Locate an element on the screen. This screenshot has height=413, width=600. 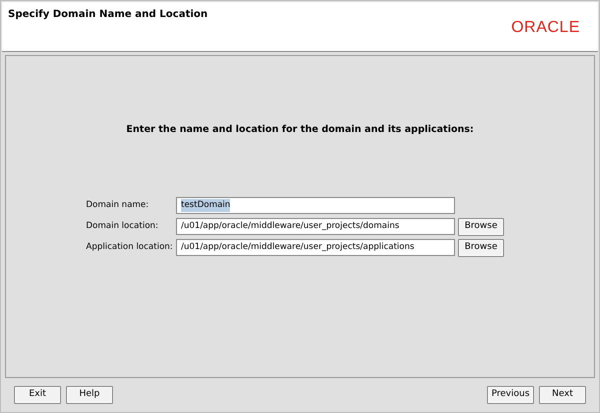
previous-button: Previous is located at coordinates (510, 395).